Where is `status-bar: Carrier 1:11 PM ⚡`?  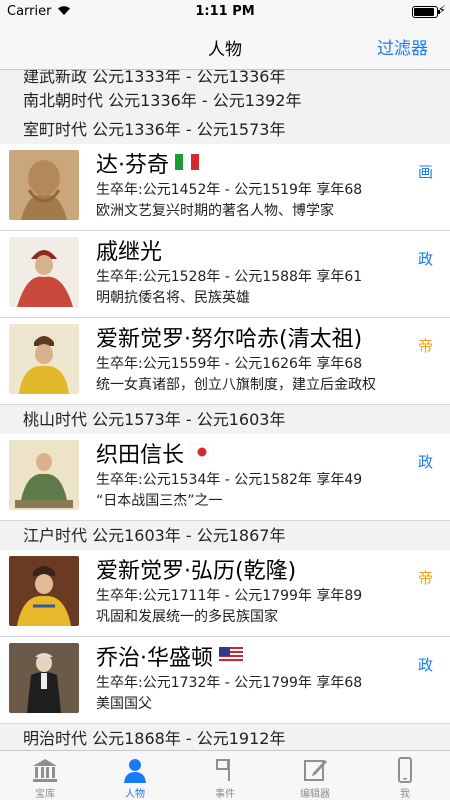 status-bar: Carrier 1:11 PM ⚡ is located at coordinates (225, 11).